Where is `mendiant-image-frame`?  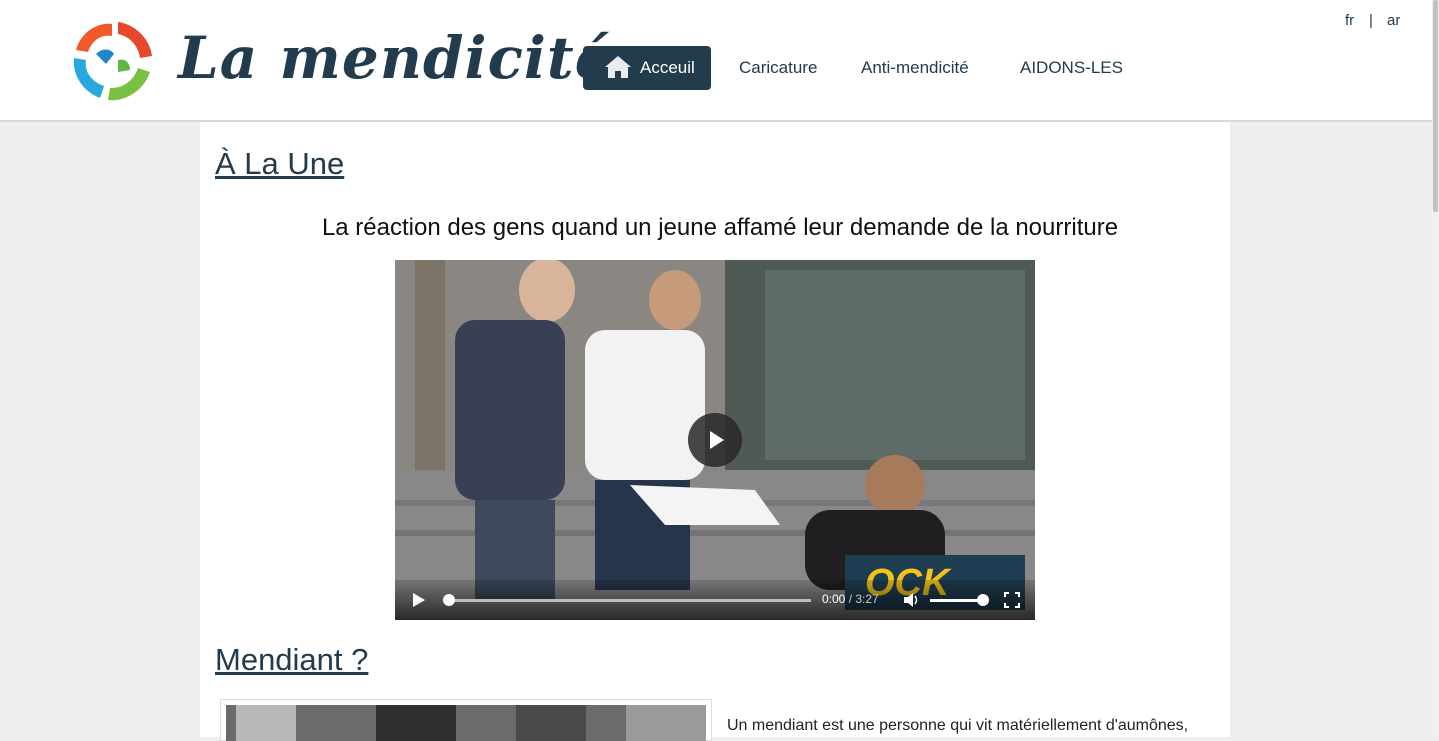 mendiant-image-frame is located at coordinates (466, 720).